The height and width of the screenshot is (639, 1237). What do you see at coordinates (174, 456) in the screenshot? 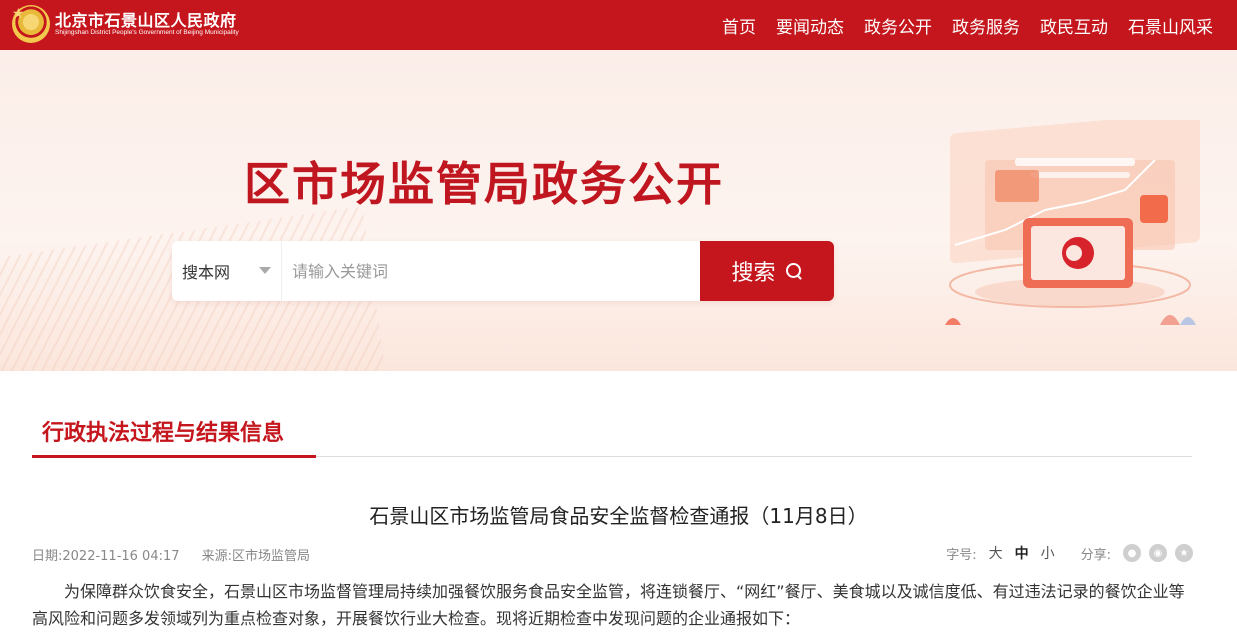
I see `section-title-underline` at bounding box center [174, 456].